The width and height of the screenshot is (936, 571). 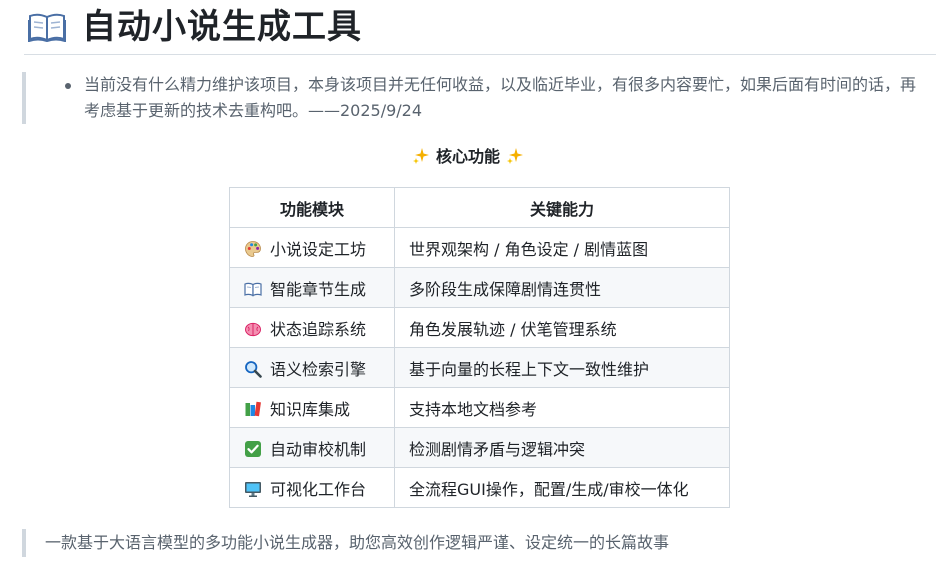 I want to click on module-cell: 自动审校机制, so click(x=312, y=447).